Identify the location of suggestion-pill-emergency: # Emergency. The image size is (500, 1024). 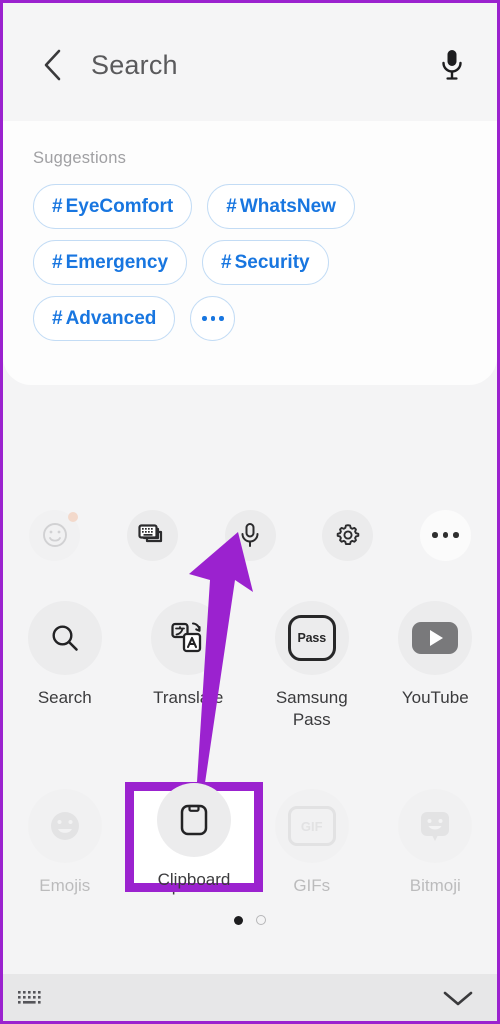
(110, 262).